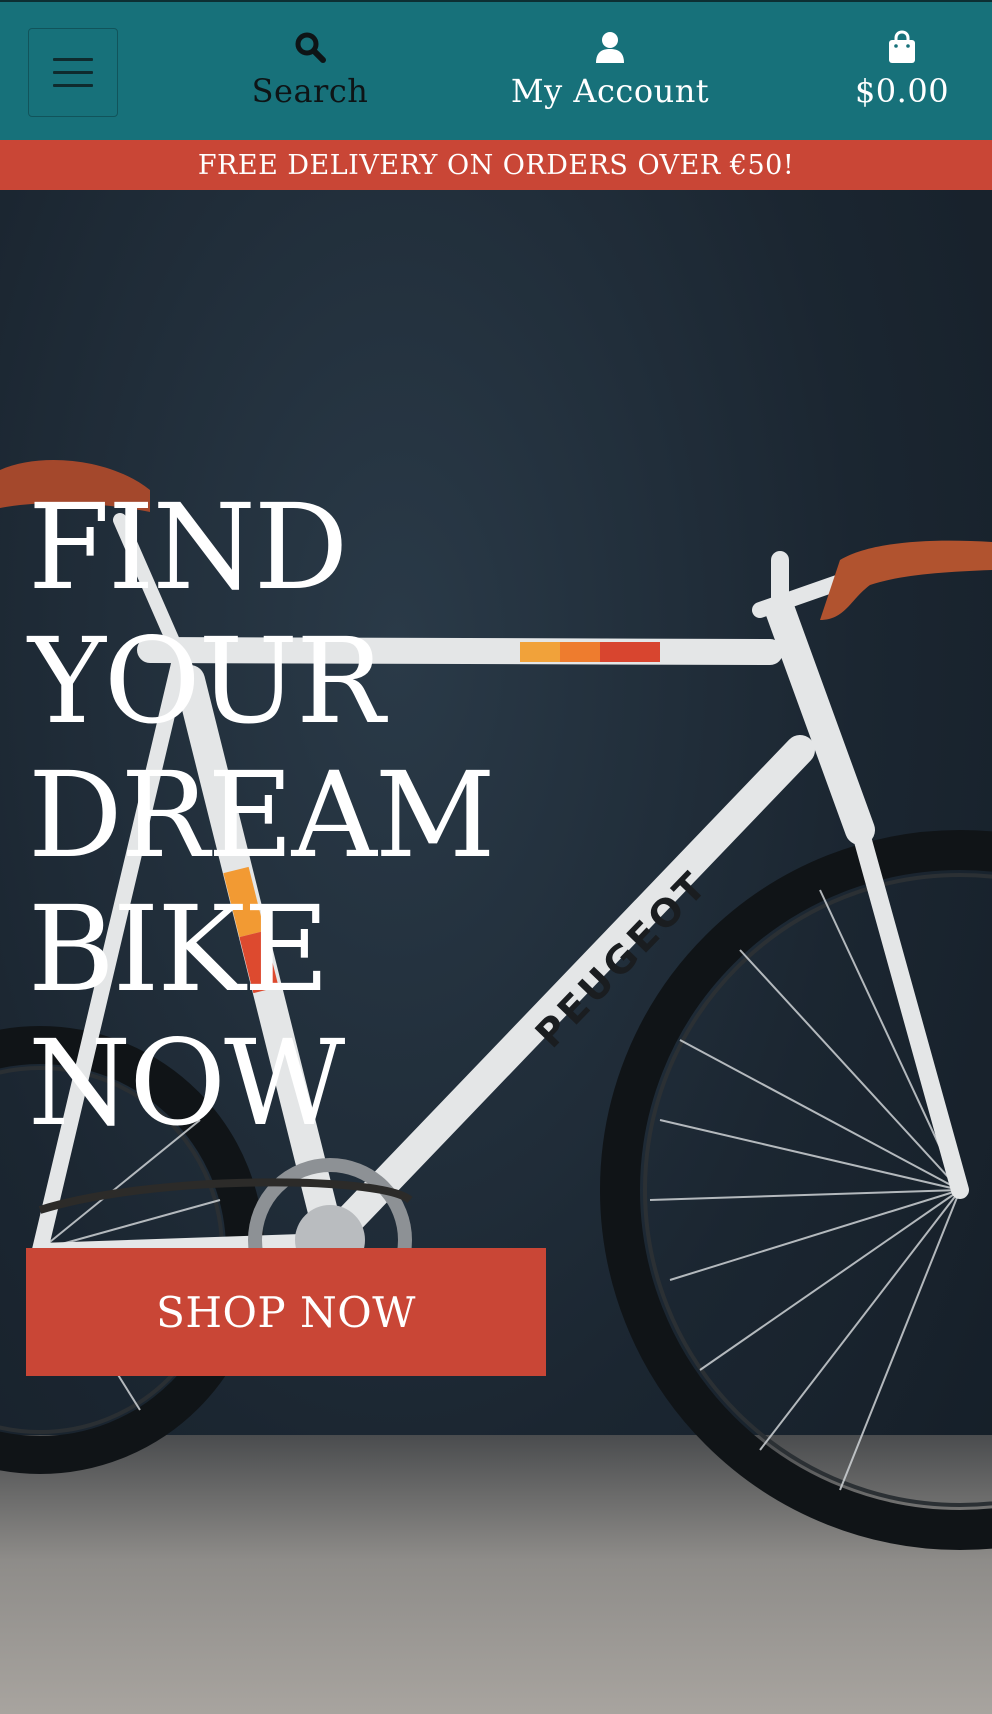 The width and height of the screenshot is (992, 1714). Describe the element at coordinates (73, 59) in the screenshot. I see `hamburger-menu-icon` at that location.